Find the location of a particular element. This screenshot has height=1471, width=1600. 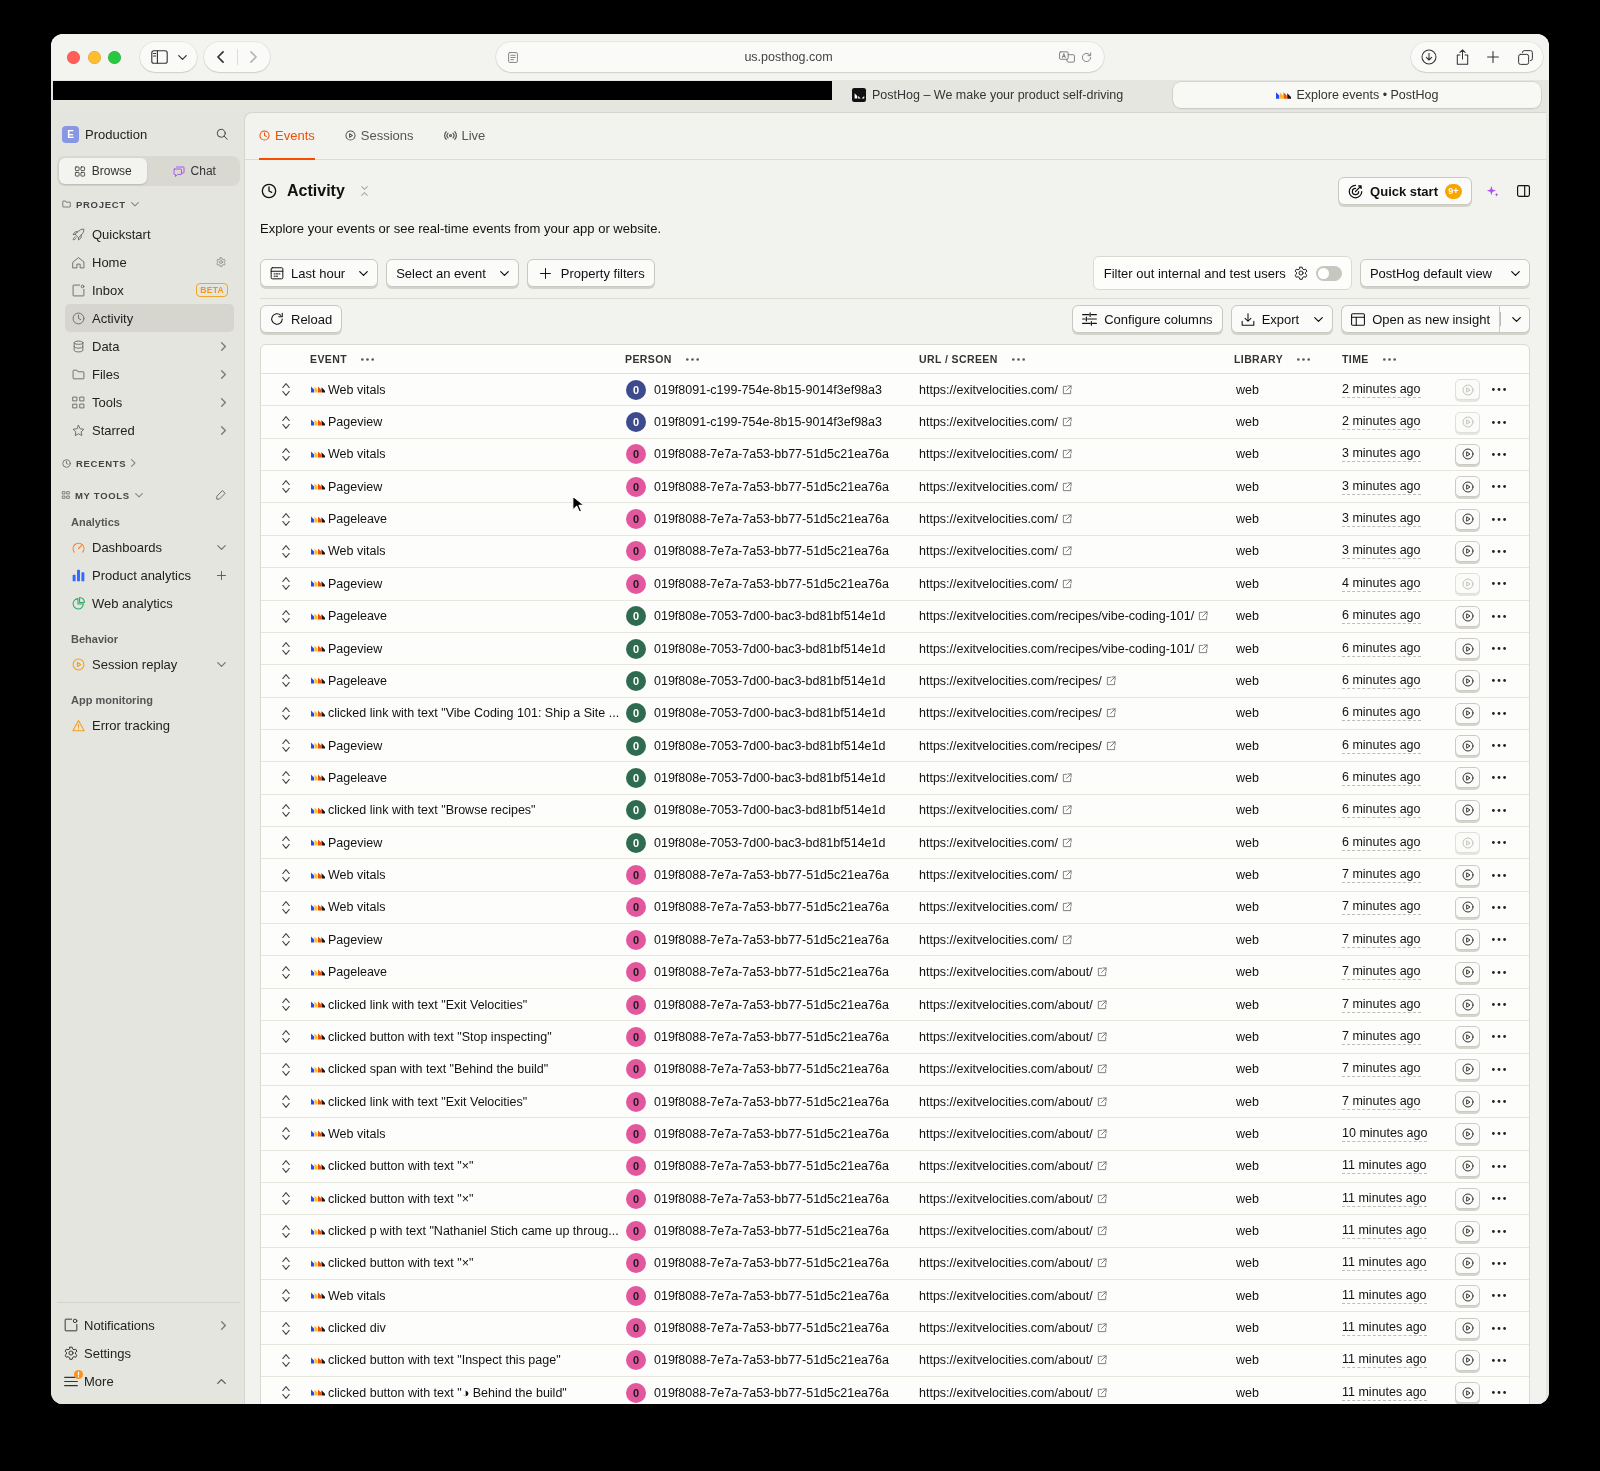

nav-item: Home is located at coordinates (149, 262).